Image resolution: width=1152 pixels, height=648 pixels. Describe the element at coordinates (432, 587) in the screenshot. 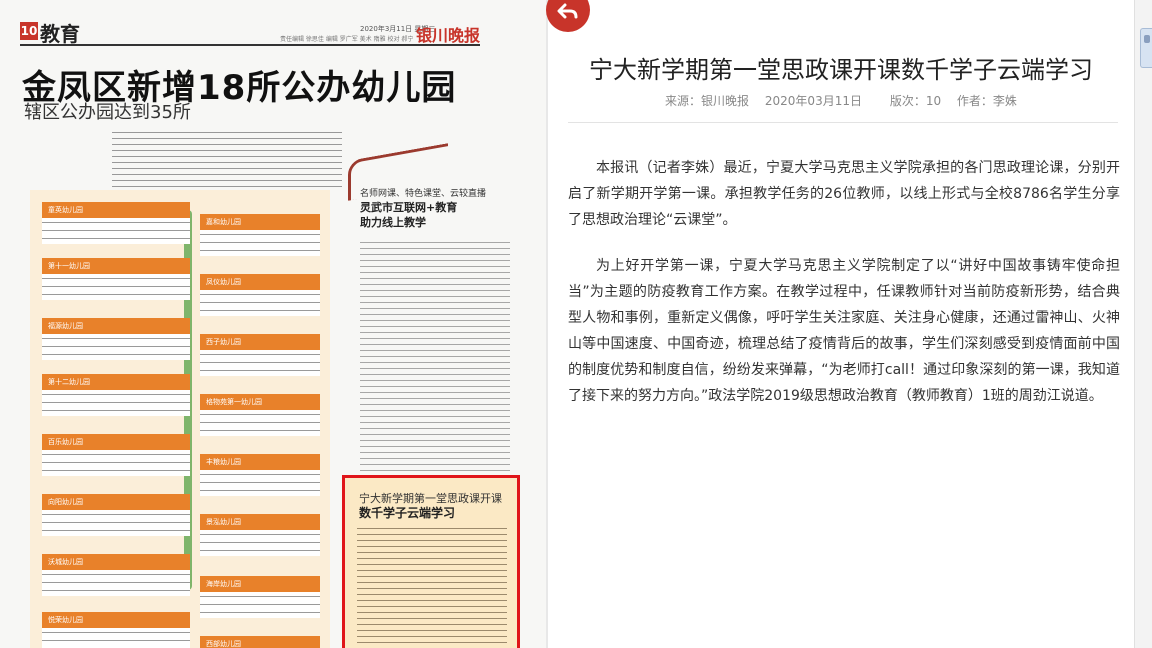

I see `highlight-text` at that location.